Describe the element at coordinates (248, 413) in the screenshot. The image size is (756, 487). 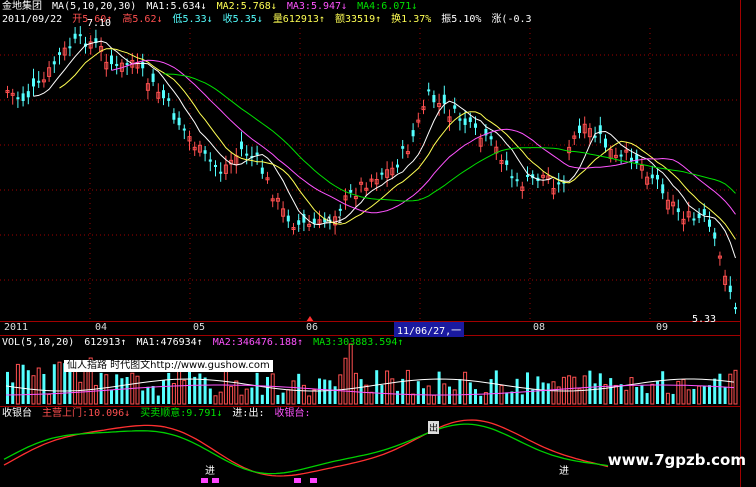
I see `indicator-line3: 进:出:` at that location.